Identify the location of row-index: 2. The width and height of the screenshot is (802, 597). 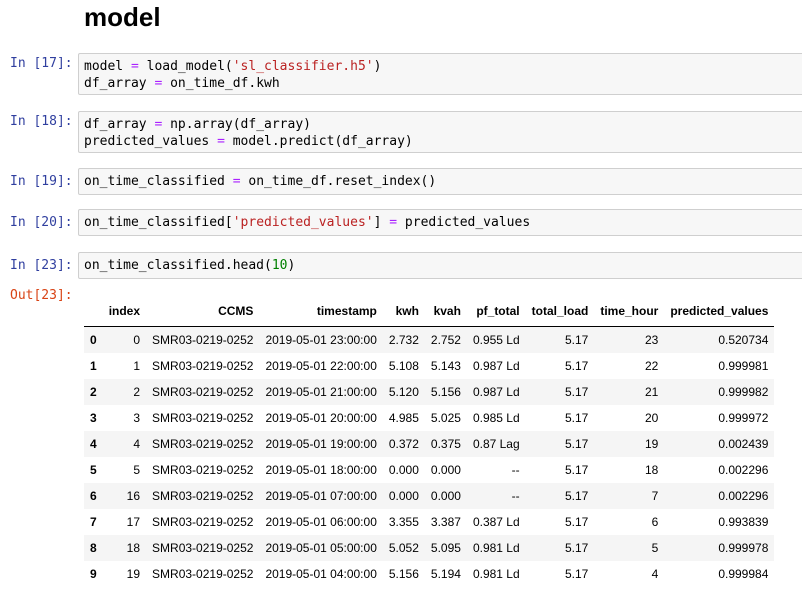
(93, 392).